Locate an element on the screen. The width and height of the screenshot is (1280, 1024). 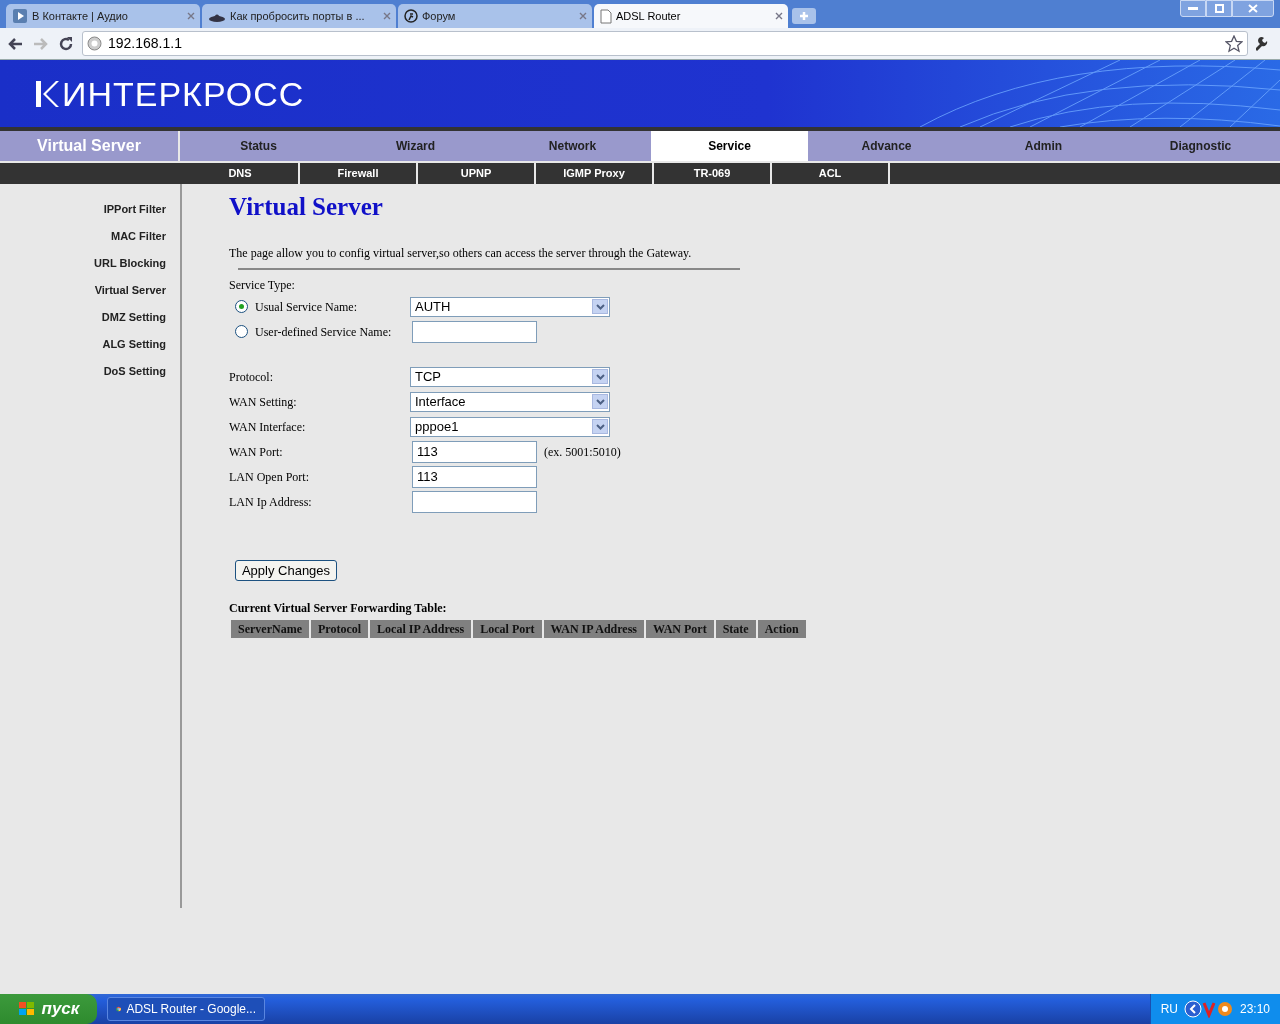
play-icon is located at coordinates (20, 16).